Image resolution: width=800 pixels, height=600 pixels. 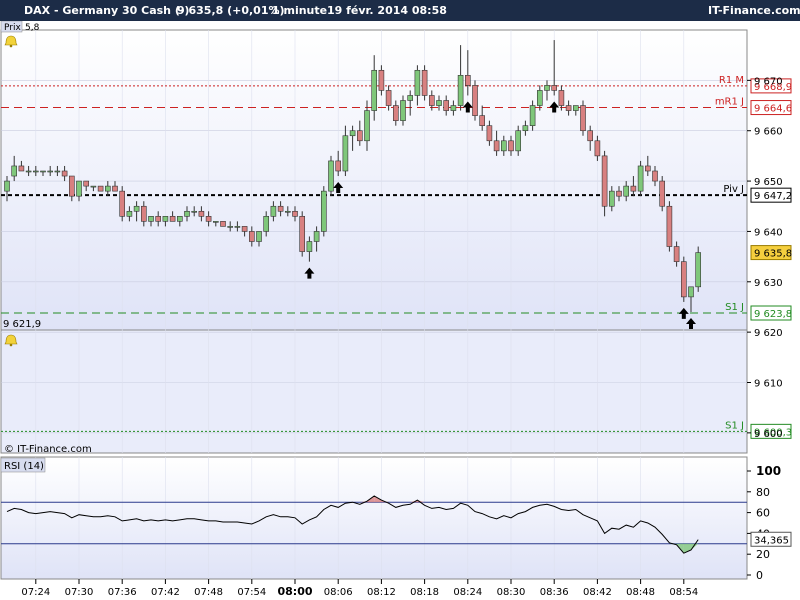 What do you see at coordinates (771, 108) in the screenshot?
I see `pivot-level-tag: 9 664,6` at bounding box center [771, 108].